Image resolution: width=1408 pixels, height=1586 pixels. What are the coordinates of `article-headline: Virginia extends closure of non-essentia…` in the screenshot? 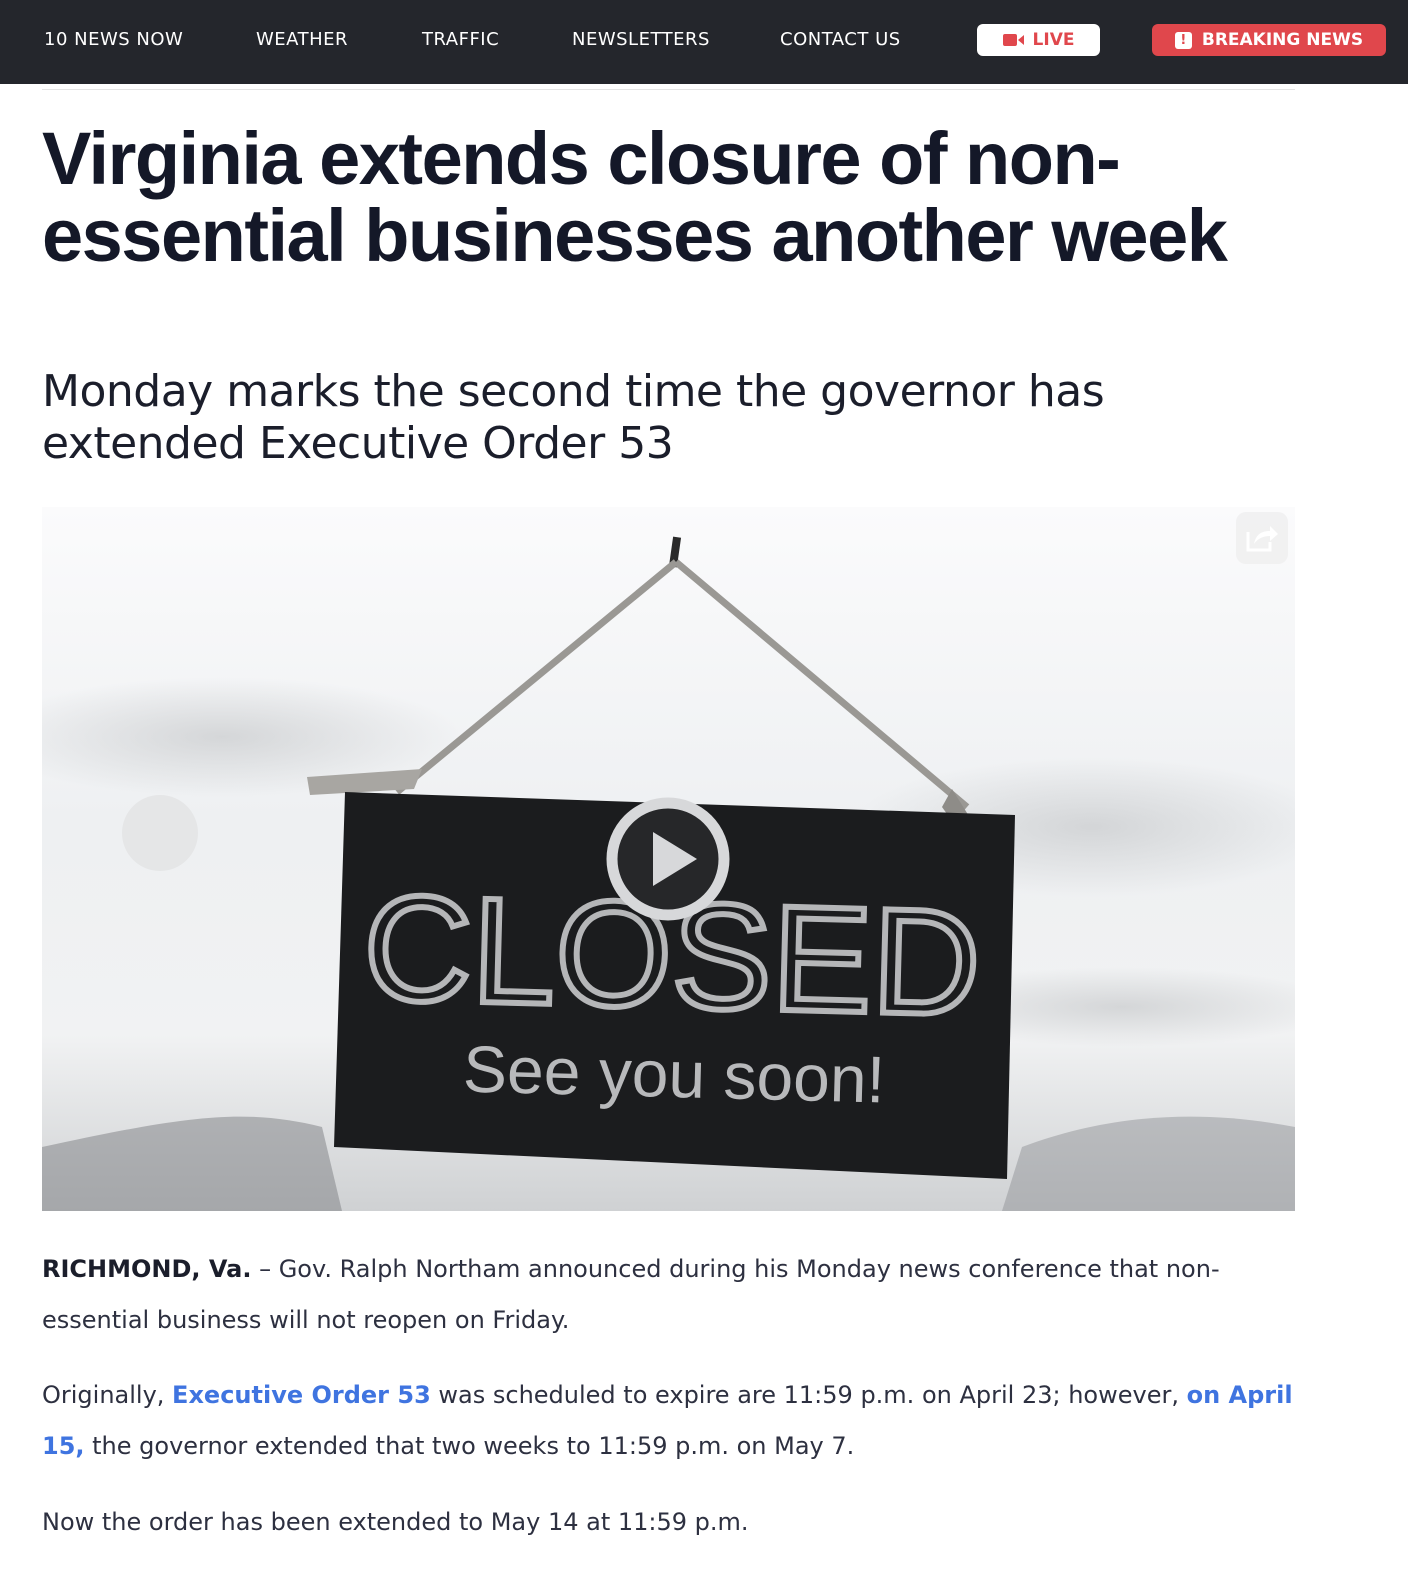 It's located at (635, 197).